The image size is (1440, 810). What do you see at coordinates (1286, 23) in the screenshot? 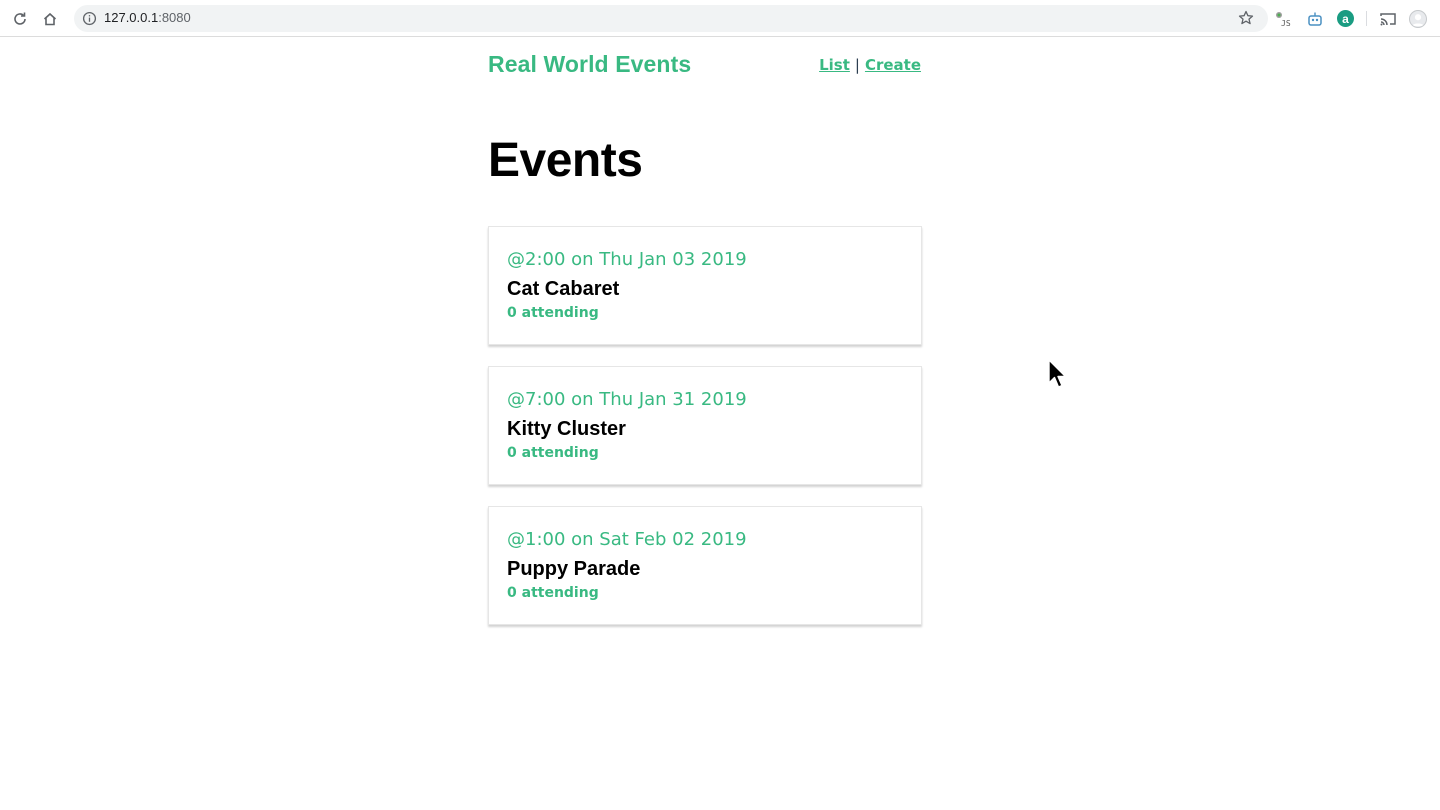
I see `js-extension-label: JS` at bounding box center [1286, 23].